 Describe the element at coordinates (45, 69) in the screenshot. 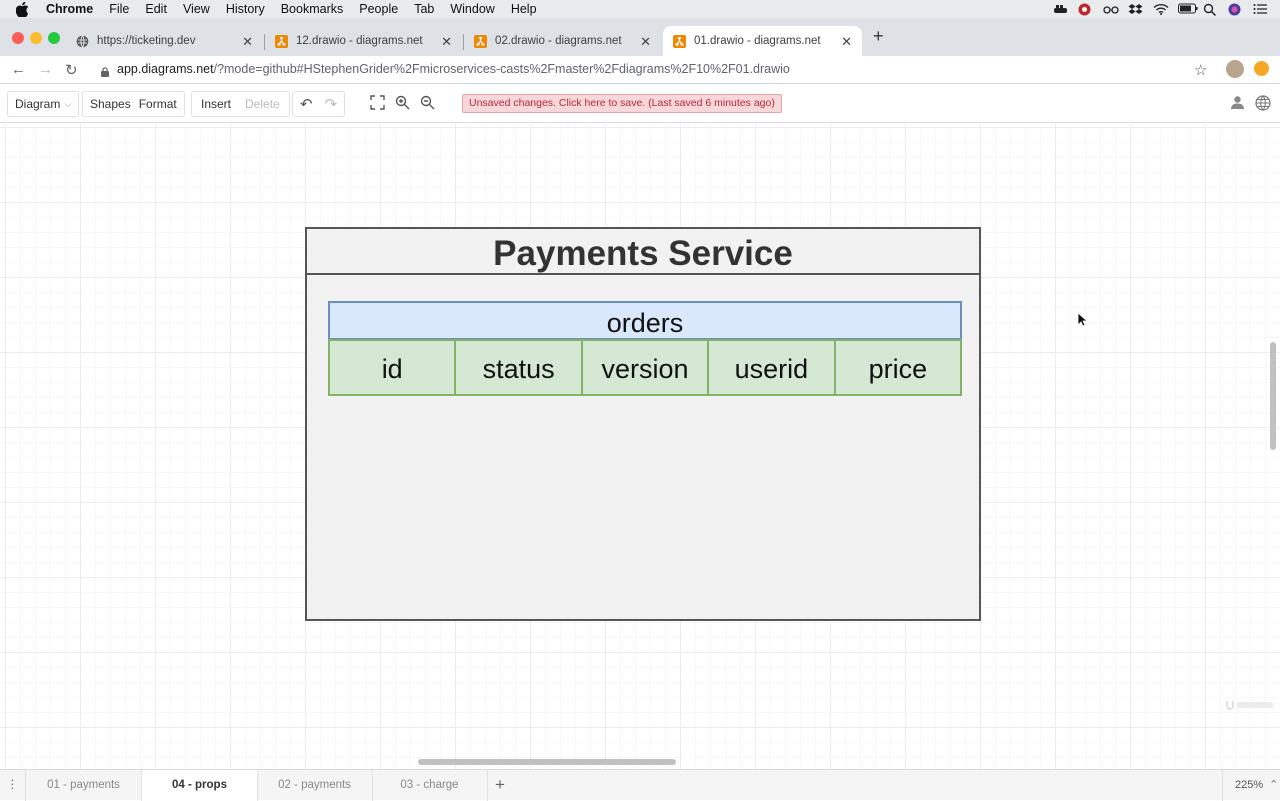

I see `forward-arrow-icon: →` at that location.